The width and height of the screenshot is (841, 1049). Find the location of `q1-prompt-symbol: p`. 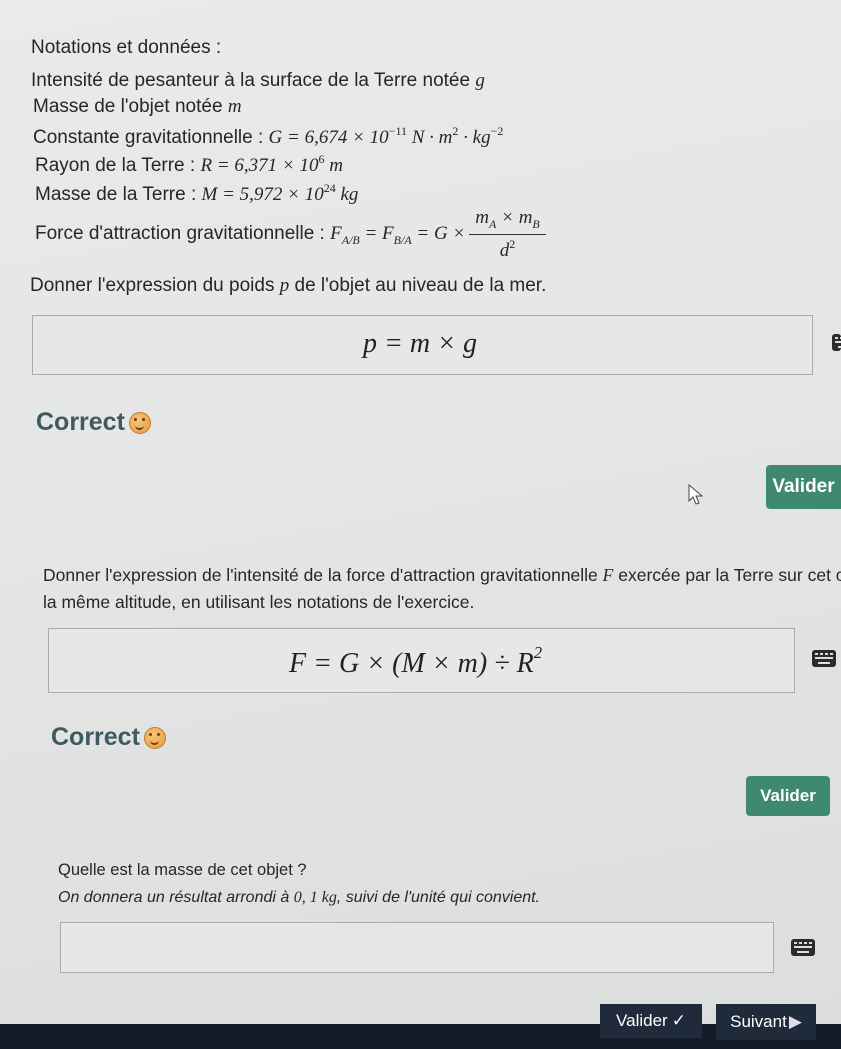

q1-prompt-symbol: p is located at coordinates (284, 285).